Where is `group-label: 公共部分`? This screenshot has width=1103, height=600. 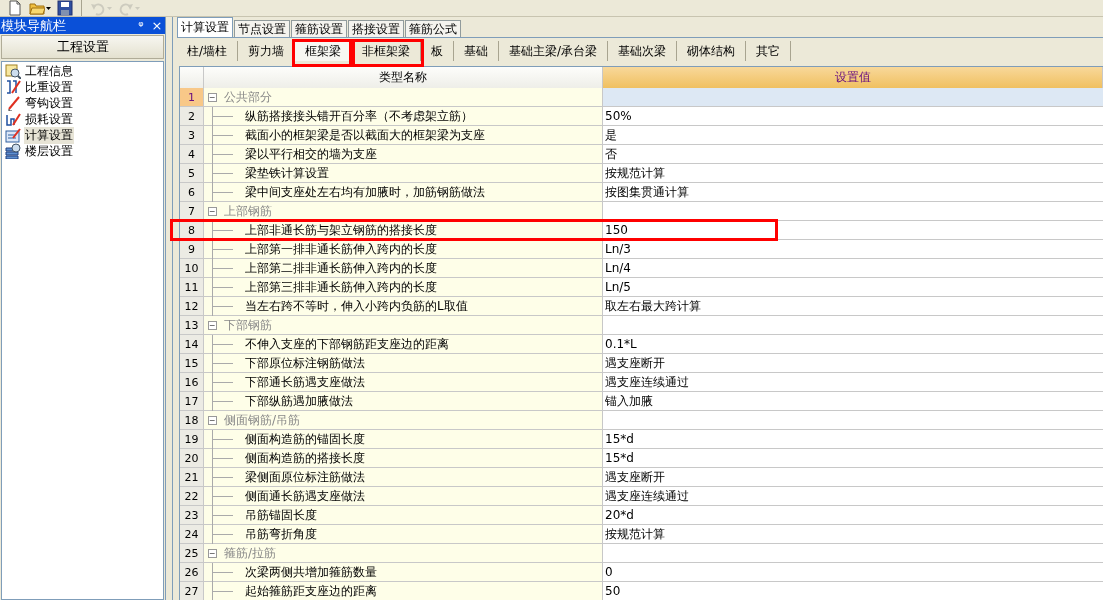
group-label: 公共部分 is located at coordinates (248, 97).